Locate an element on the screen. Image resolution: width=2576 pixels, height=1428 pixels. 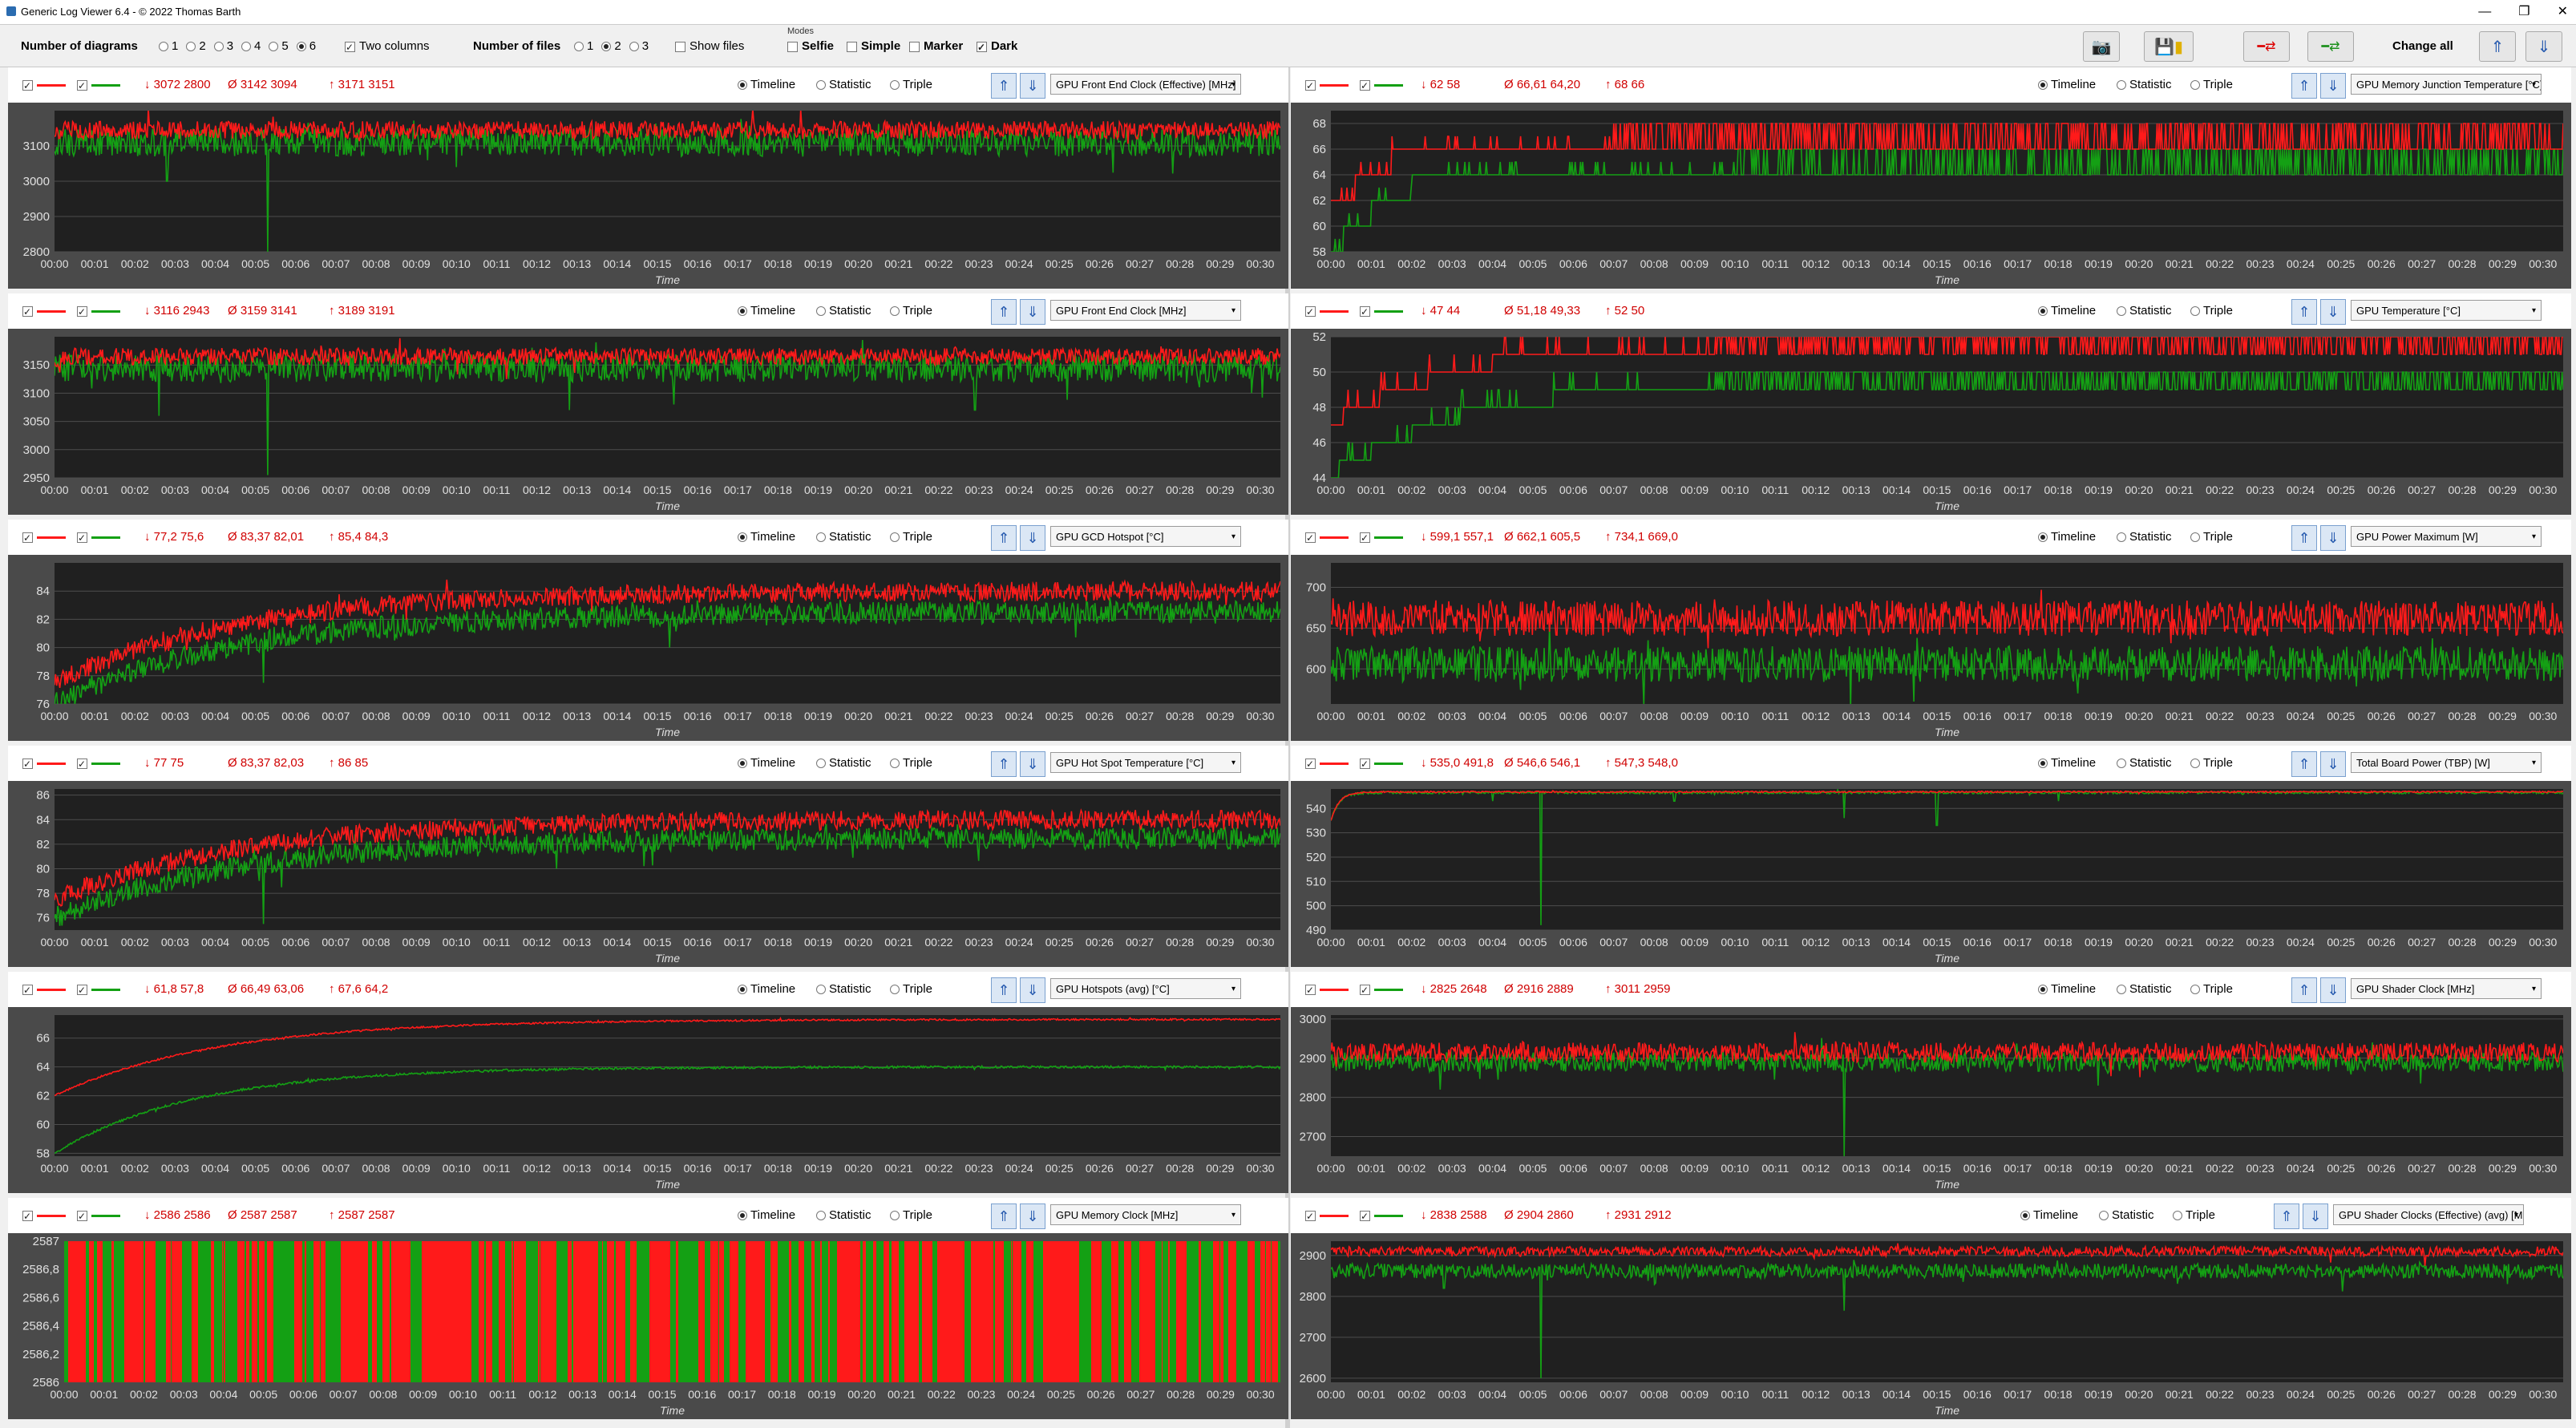
sensor-select: GPU Memory Junction Temperature [°C] ▾ is located at coordinates (2446, 84).